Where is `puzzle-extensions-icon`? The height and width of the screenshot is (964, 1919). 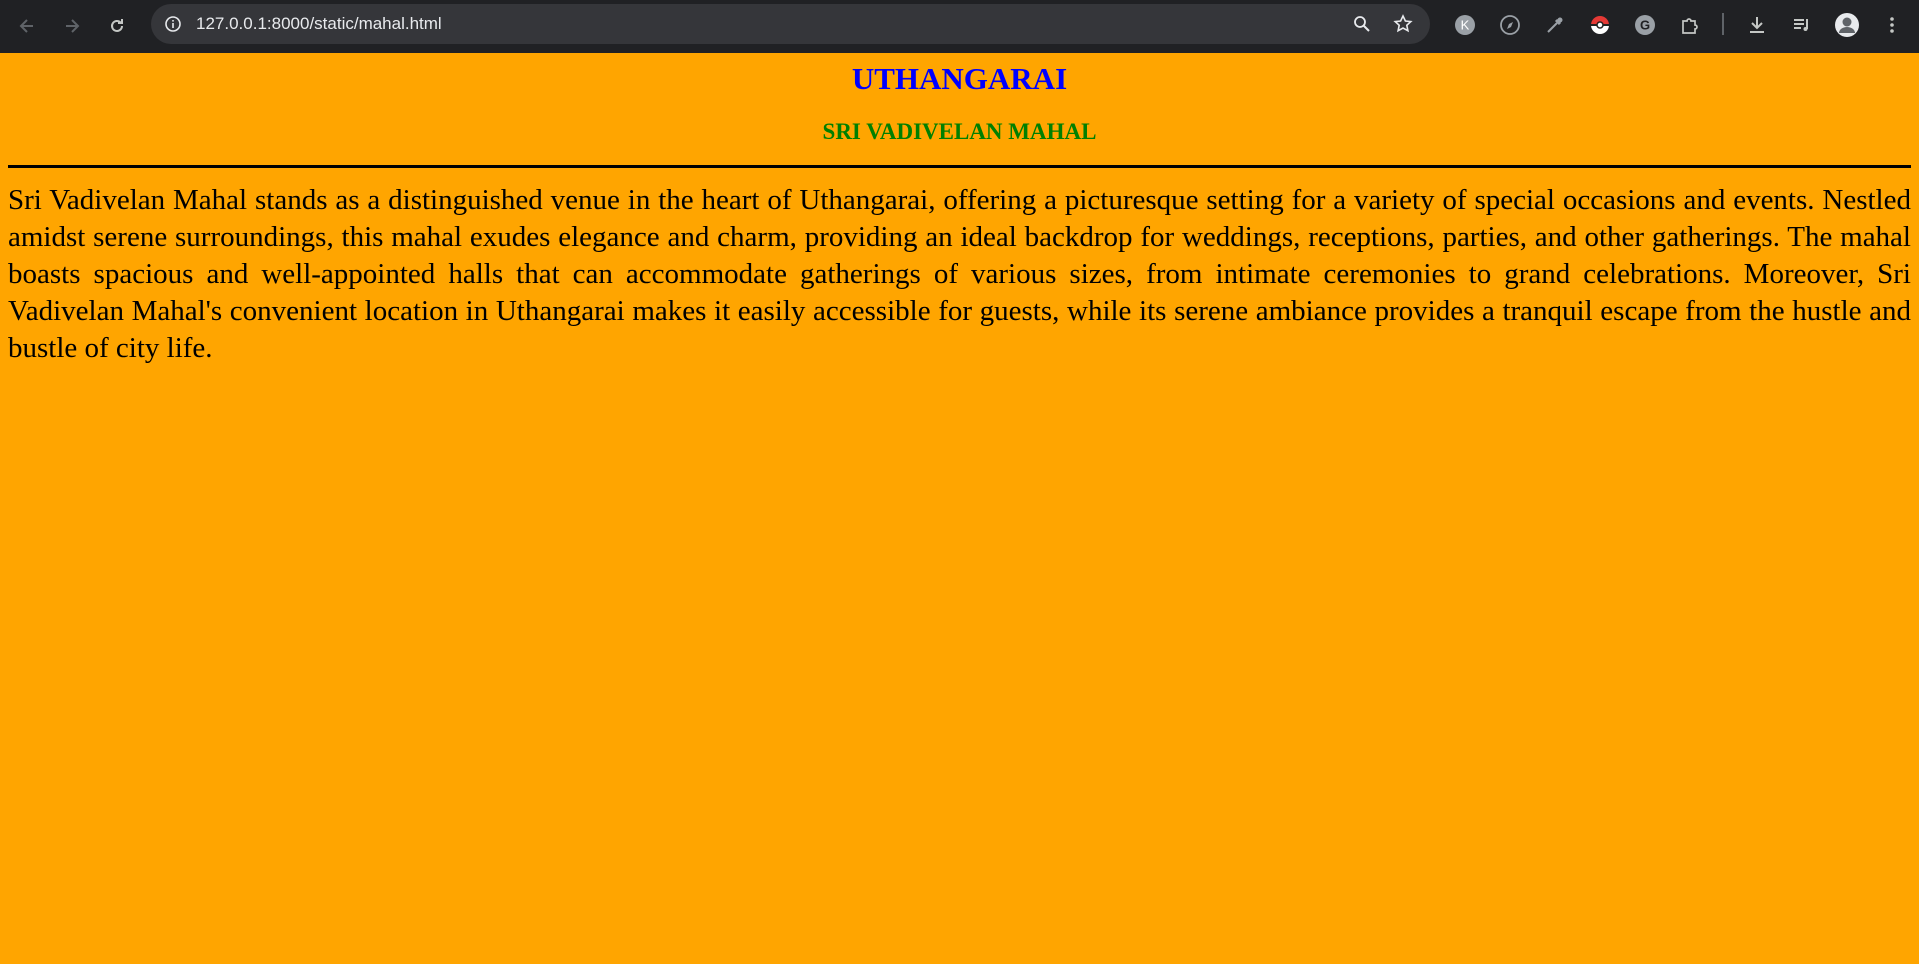 puzzle-extensions-icon is located at coordinates (1690, 25).